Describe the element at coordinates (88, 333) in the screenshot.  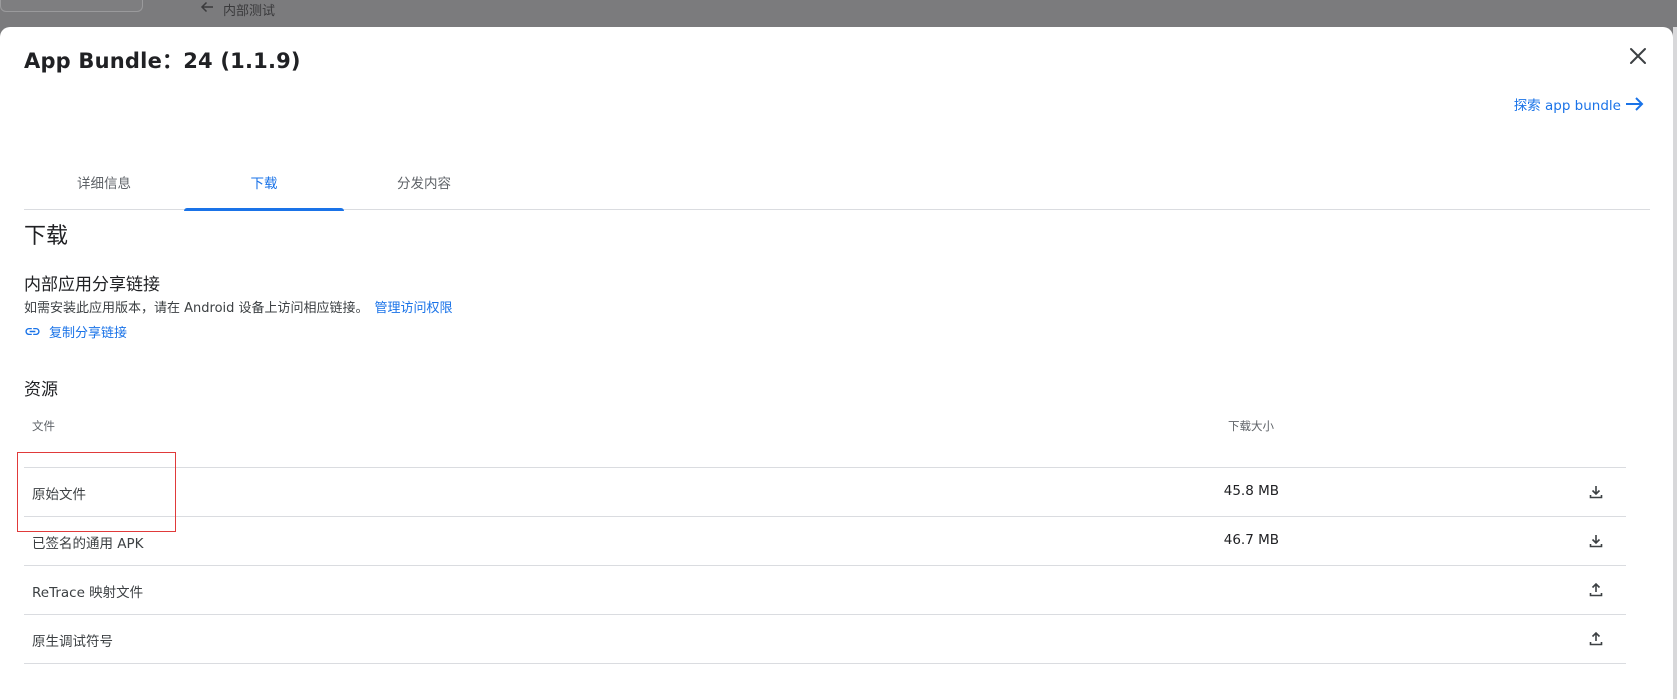
I see `copy-share-link-label: 复制分享链接` at that location.